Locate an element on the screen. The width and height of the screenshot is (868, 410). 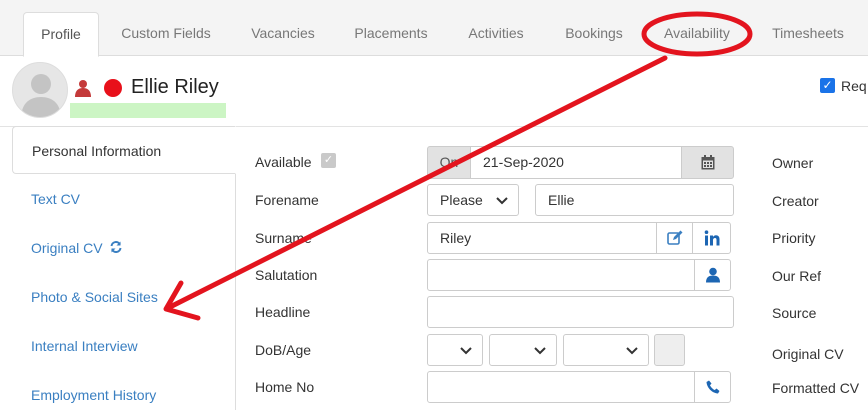
salutation-label: Salutation is located at coordinates (286, 275).